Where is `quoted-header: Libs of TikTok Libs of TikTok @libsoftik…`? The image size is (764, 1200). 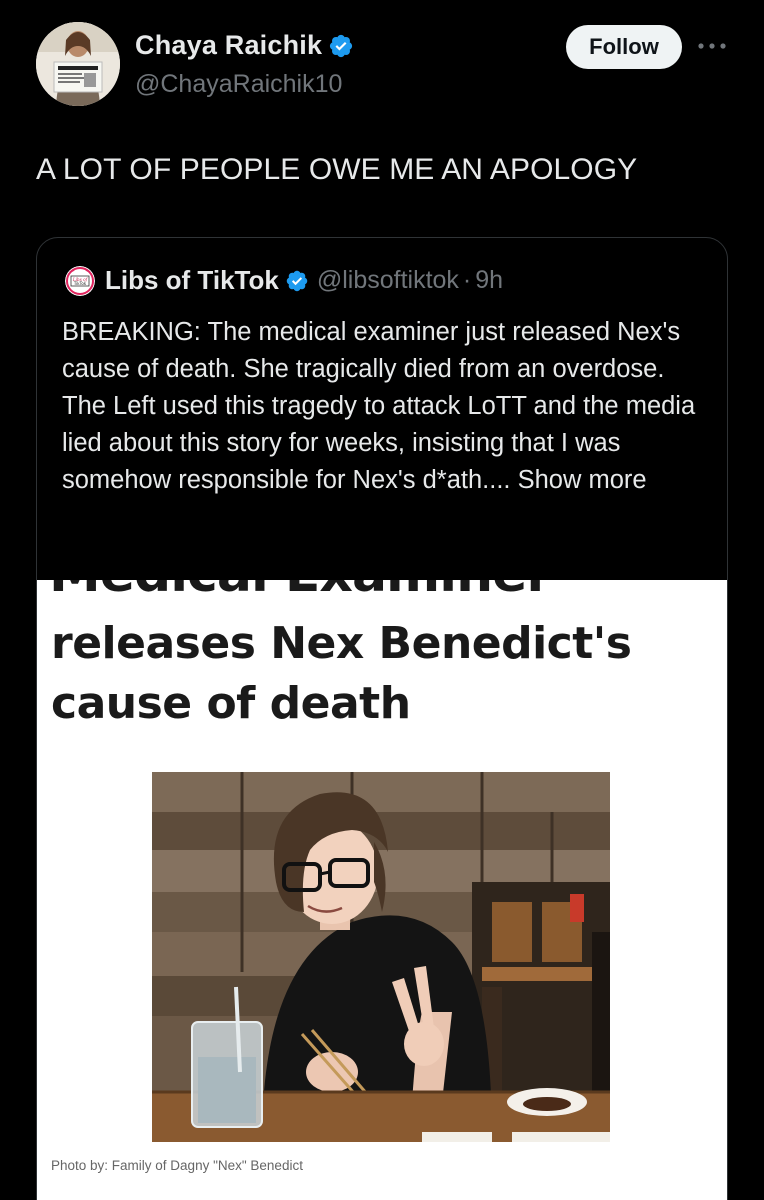
quoted-header: Libs of TikTok Libs of TikTok @libsoftik… is located at coordinates (284, 280).